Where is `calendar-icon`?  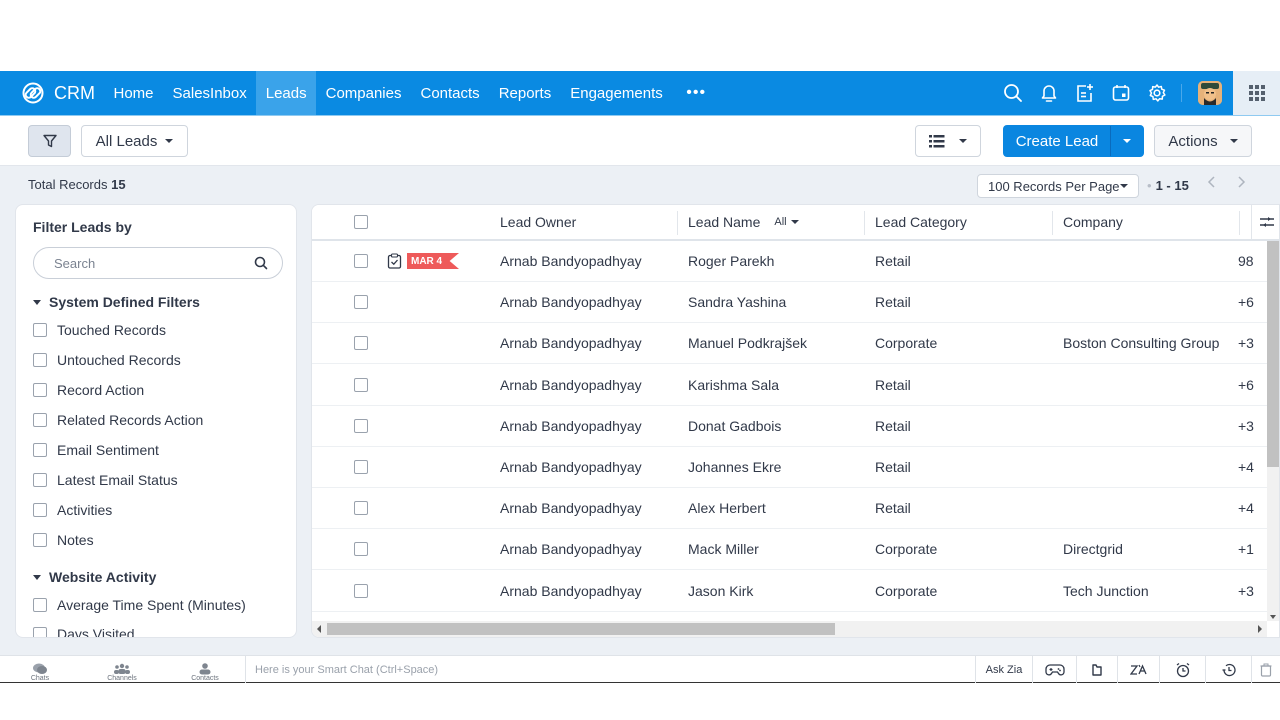
calendar-icon is located at coordinates (1121, 93).